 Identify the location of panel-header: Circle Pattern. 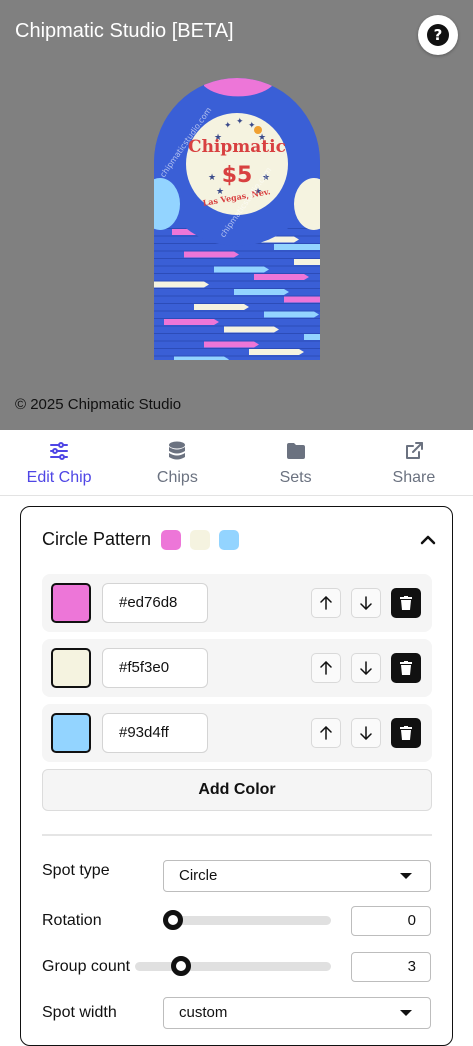
(145, 539).